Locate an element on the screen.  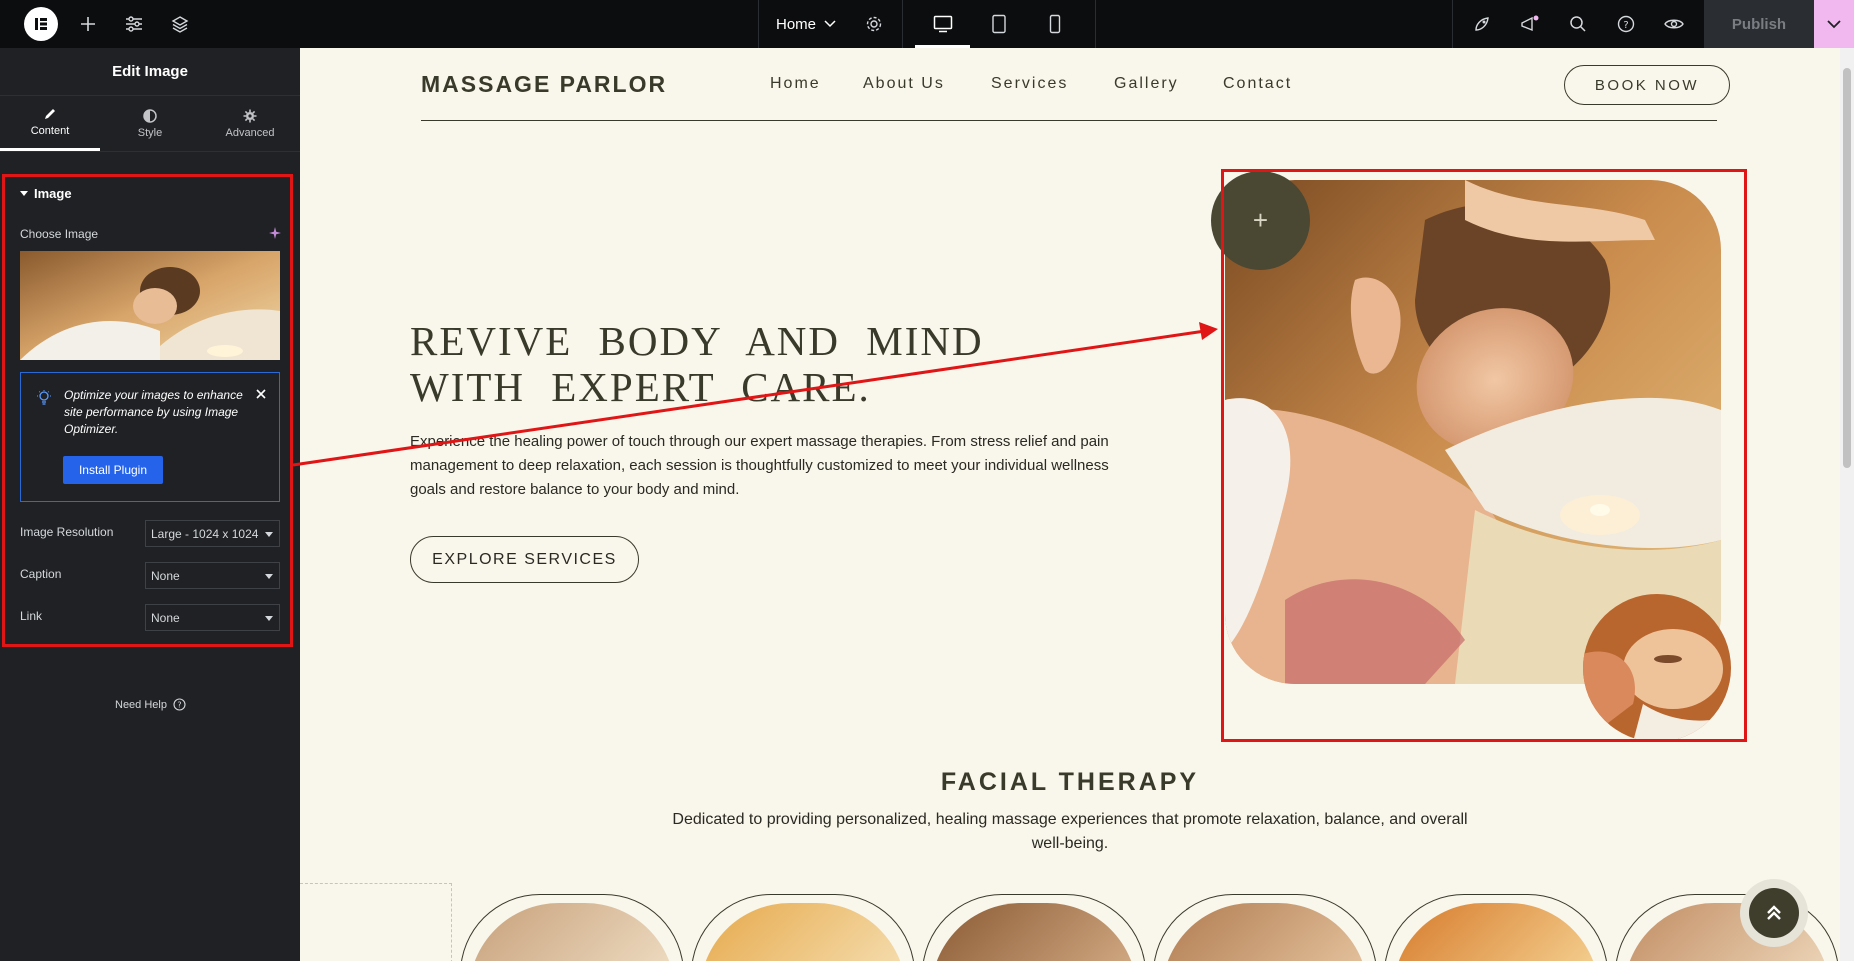
link-select: None is located at coordinates (212, 617).